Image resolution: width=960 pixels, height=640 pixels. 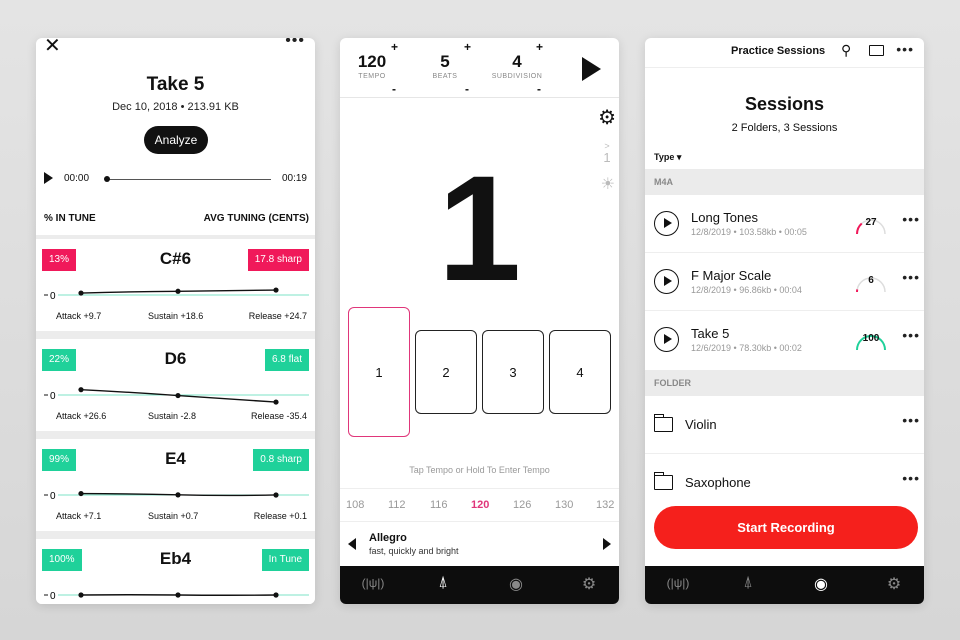 I want to click on score-gauge: 27, so click(x=871, y=223).